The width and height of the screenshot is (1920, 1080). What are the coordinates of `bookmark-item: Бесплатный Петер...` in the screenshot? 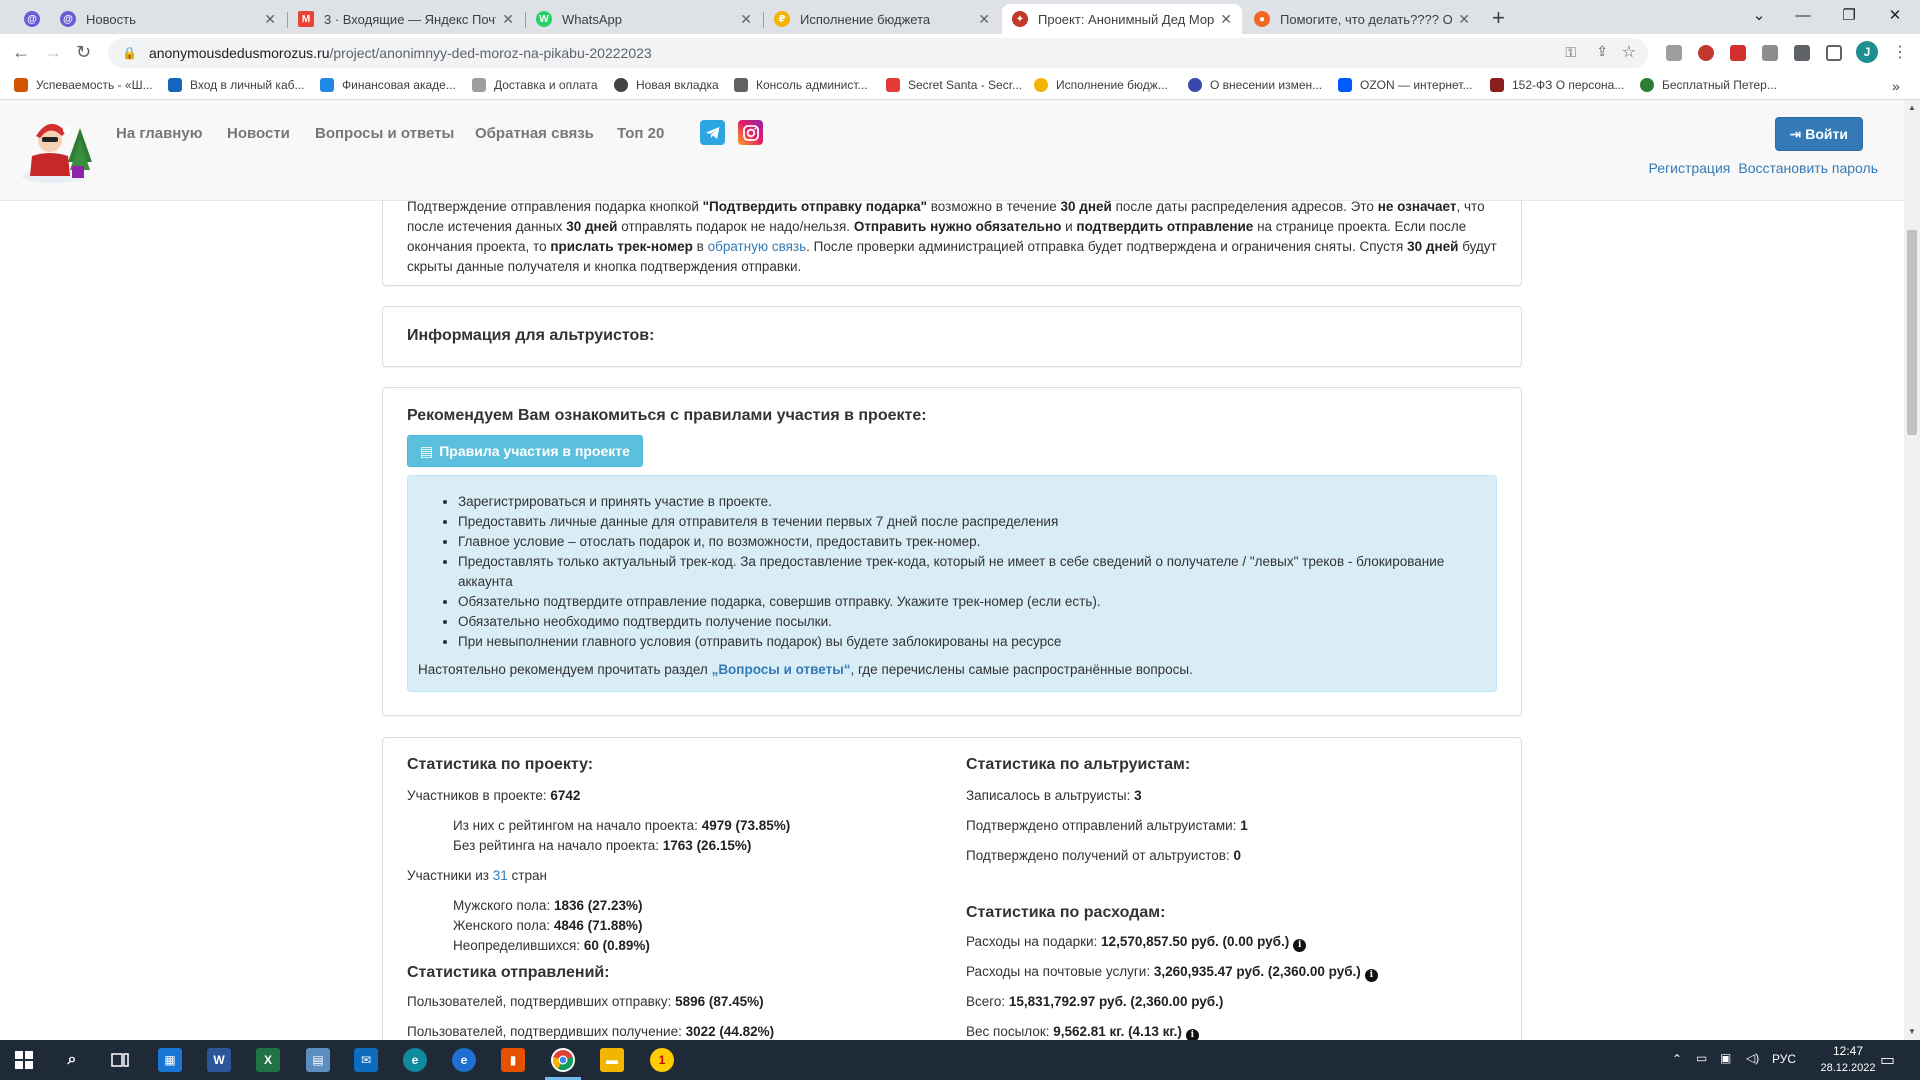 It's located at (1708, 85).